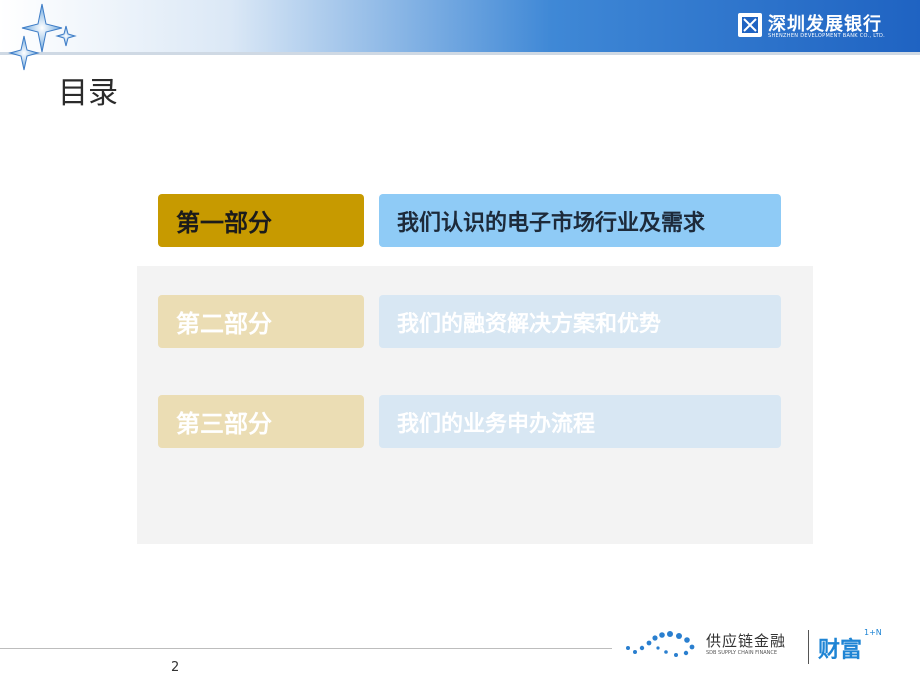 This screenshot has width=920, height=690. I want to click on wealth-label: 财富, so click(840, 650).